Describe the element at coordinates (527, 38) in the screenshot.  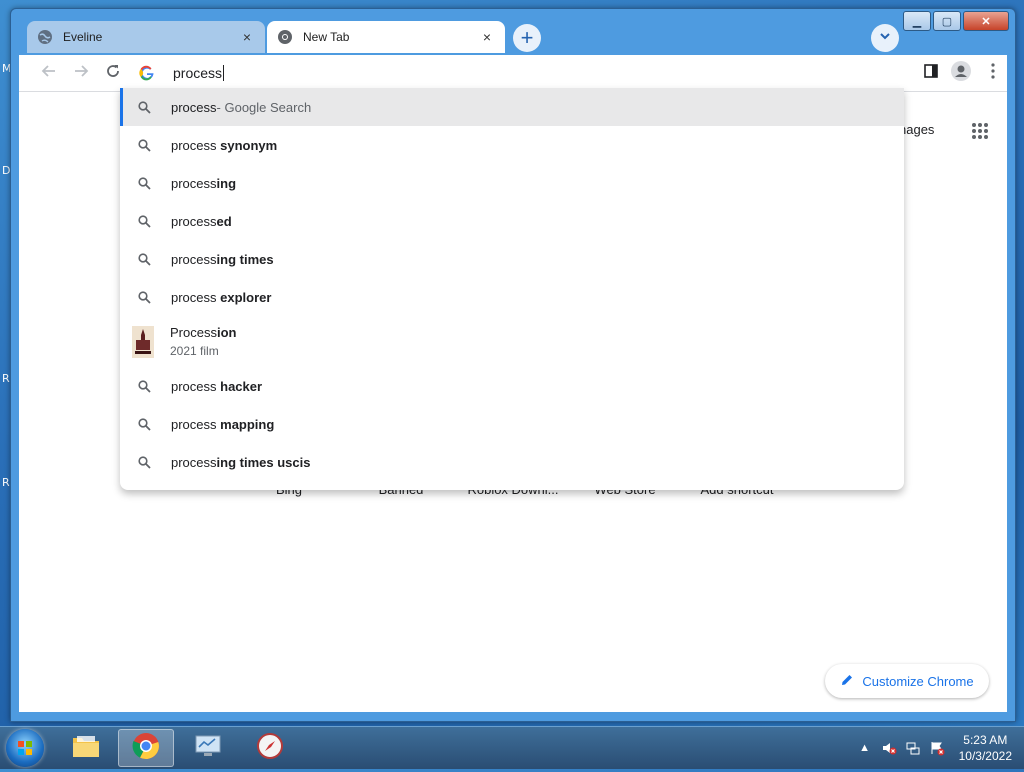
I see `new-tab-button: +` at that location.